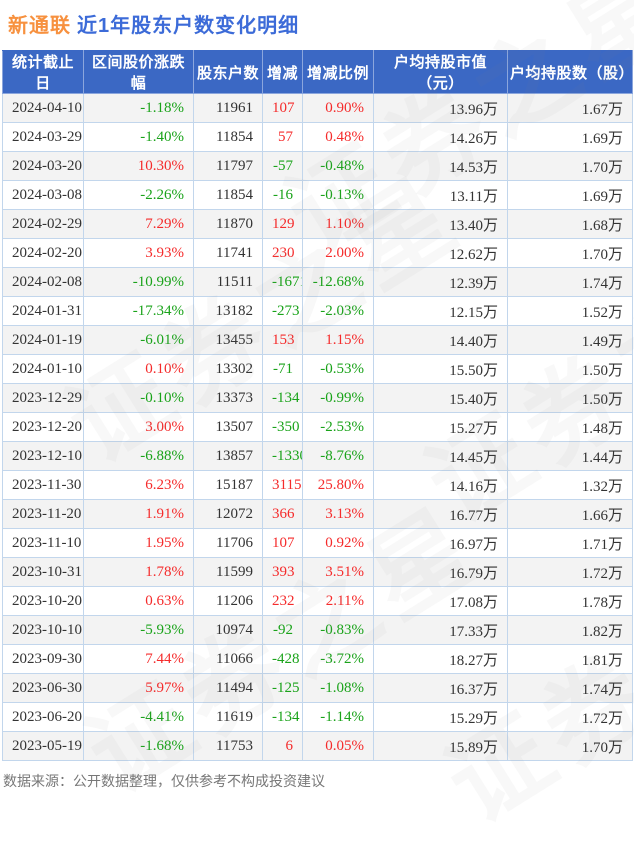  Describe the element at coordinates (282, 195) in the screenshot. I see `cell-delta: -16` at that location.